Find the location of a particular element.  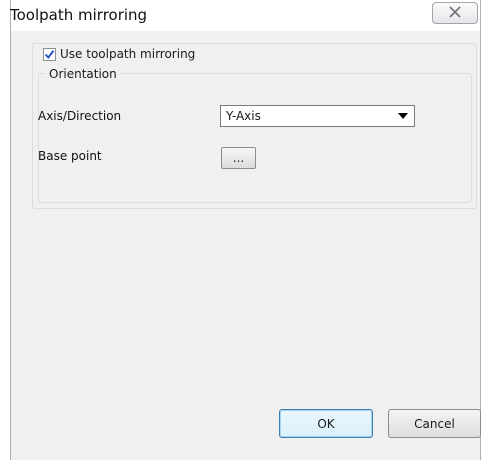

axis-direction-label: Axis/Direction is located at coordinates (80, 116).